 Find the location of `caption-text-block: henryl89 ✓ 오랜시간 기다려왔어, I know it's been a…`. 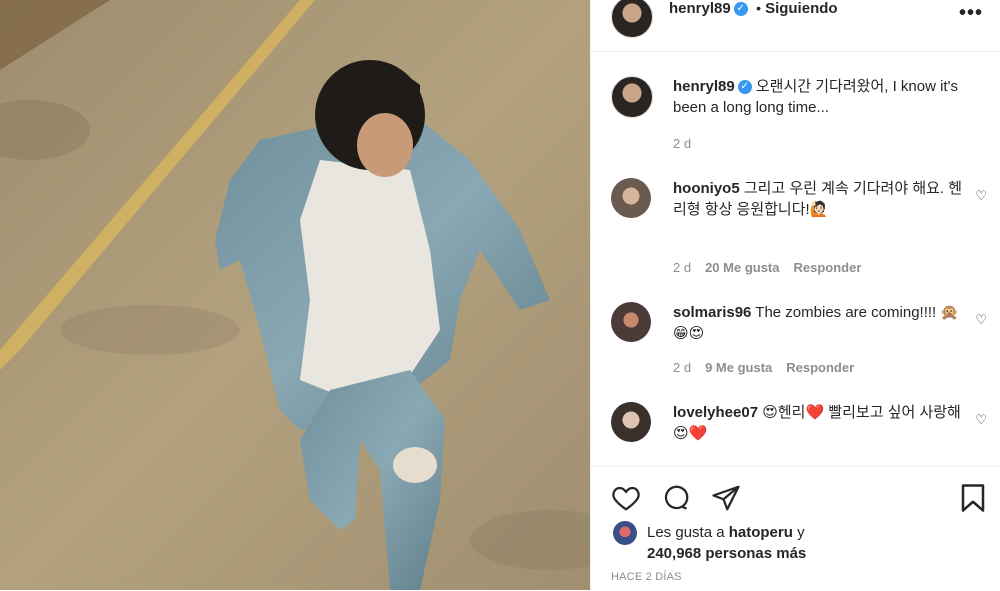

caption-text-block: henryl89 ✓ 오랜시간 기다려왔어, I know it's been a… is located at coordinates (818, 97).